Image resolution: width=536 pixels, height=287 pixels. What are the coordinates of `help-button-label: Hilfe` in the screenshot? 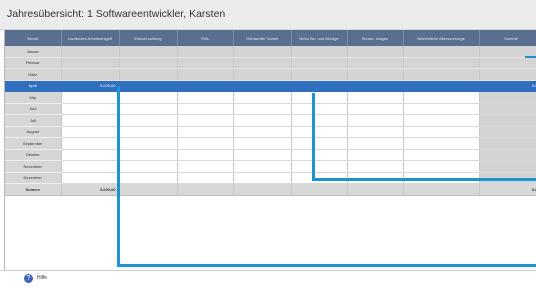 It's located at (42, 278).